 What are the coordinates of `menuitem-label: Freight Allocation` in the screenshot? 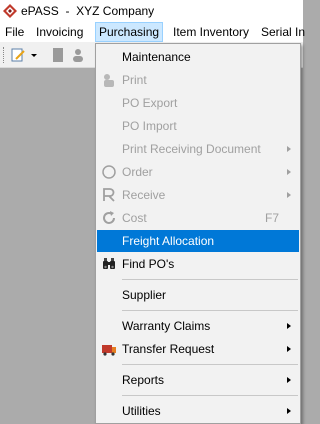 It's located at (168, 241).